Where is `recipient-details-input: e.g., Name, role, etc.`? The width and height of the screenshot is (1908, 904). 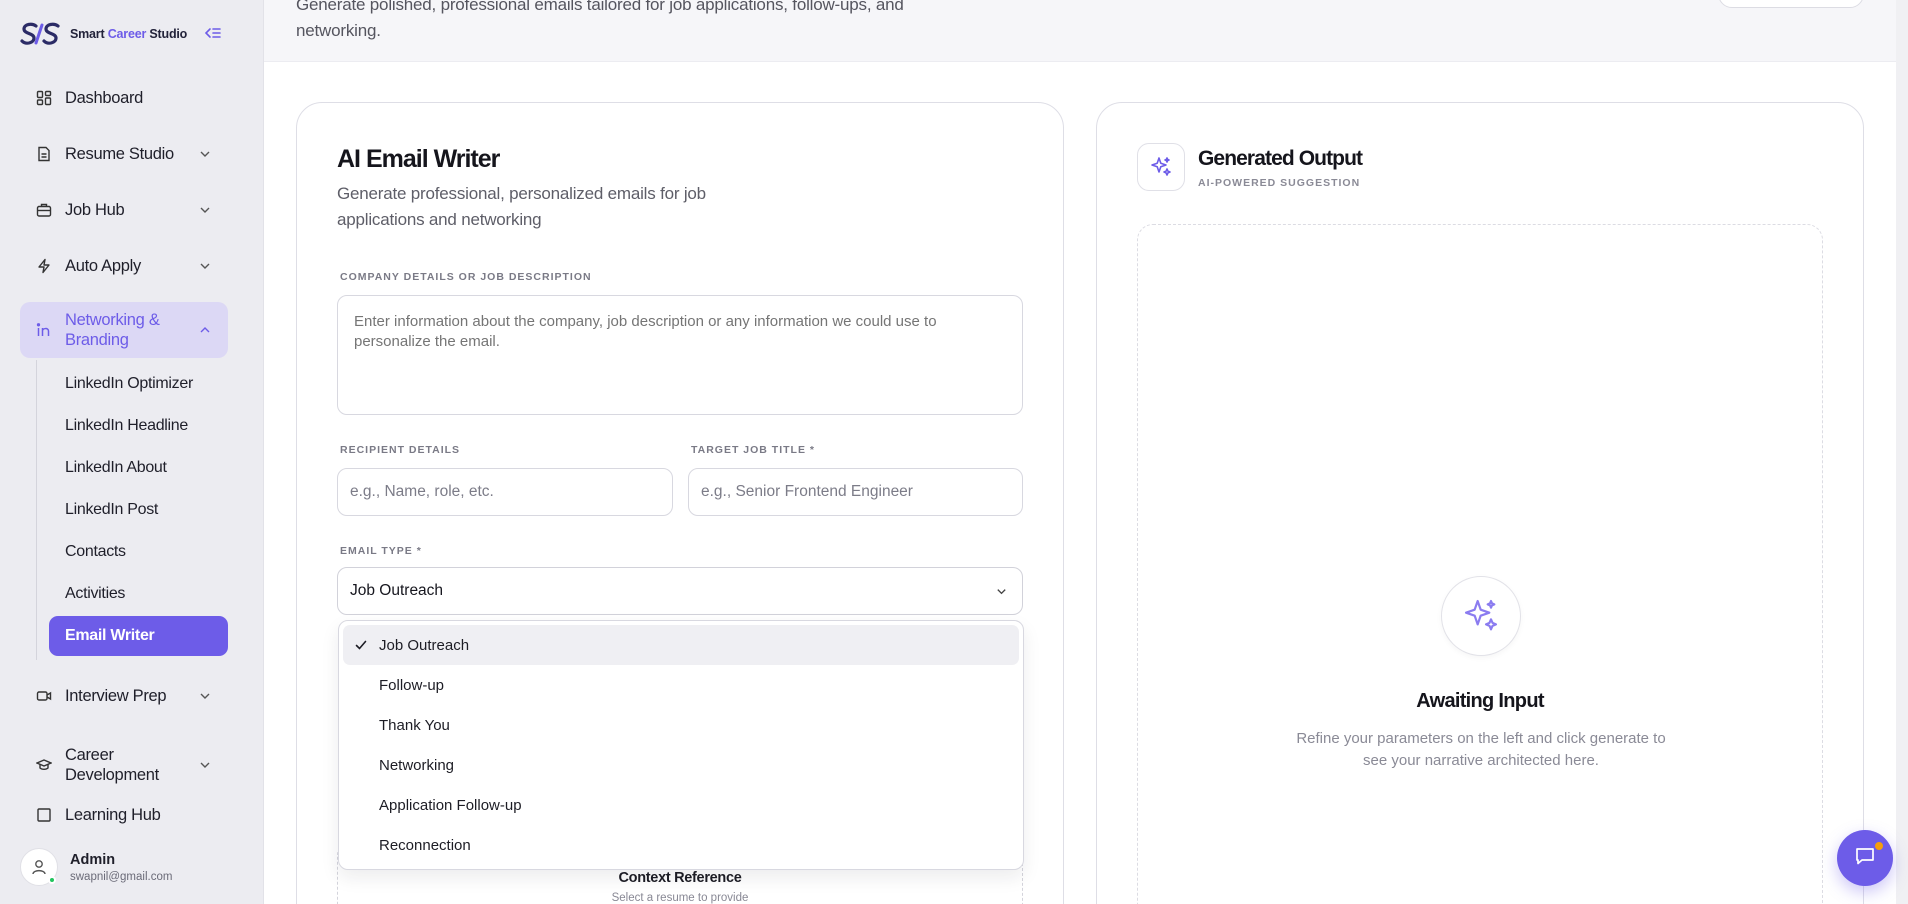 recipient-details-input: e.g., Name, role, etc. is located at coordinates (505, 492).